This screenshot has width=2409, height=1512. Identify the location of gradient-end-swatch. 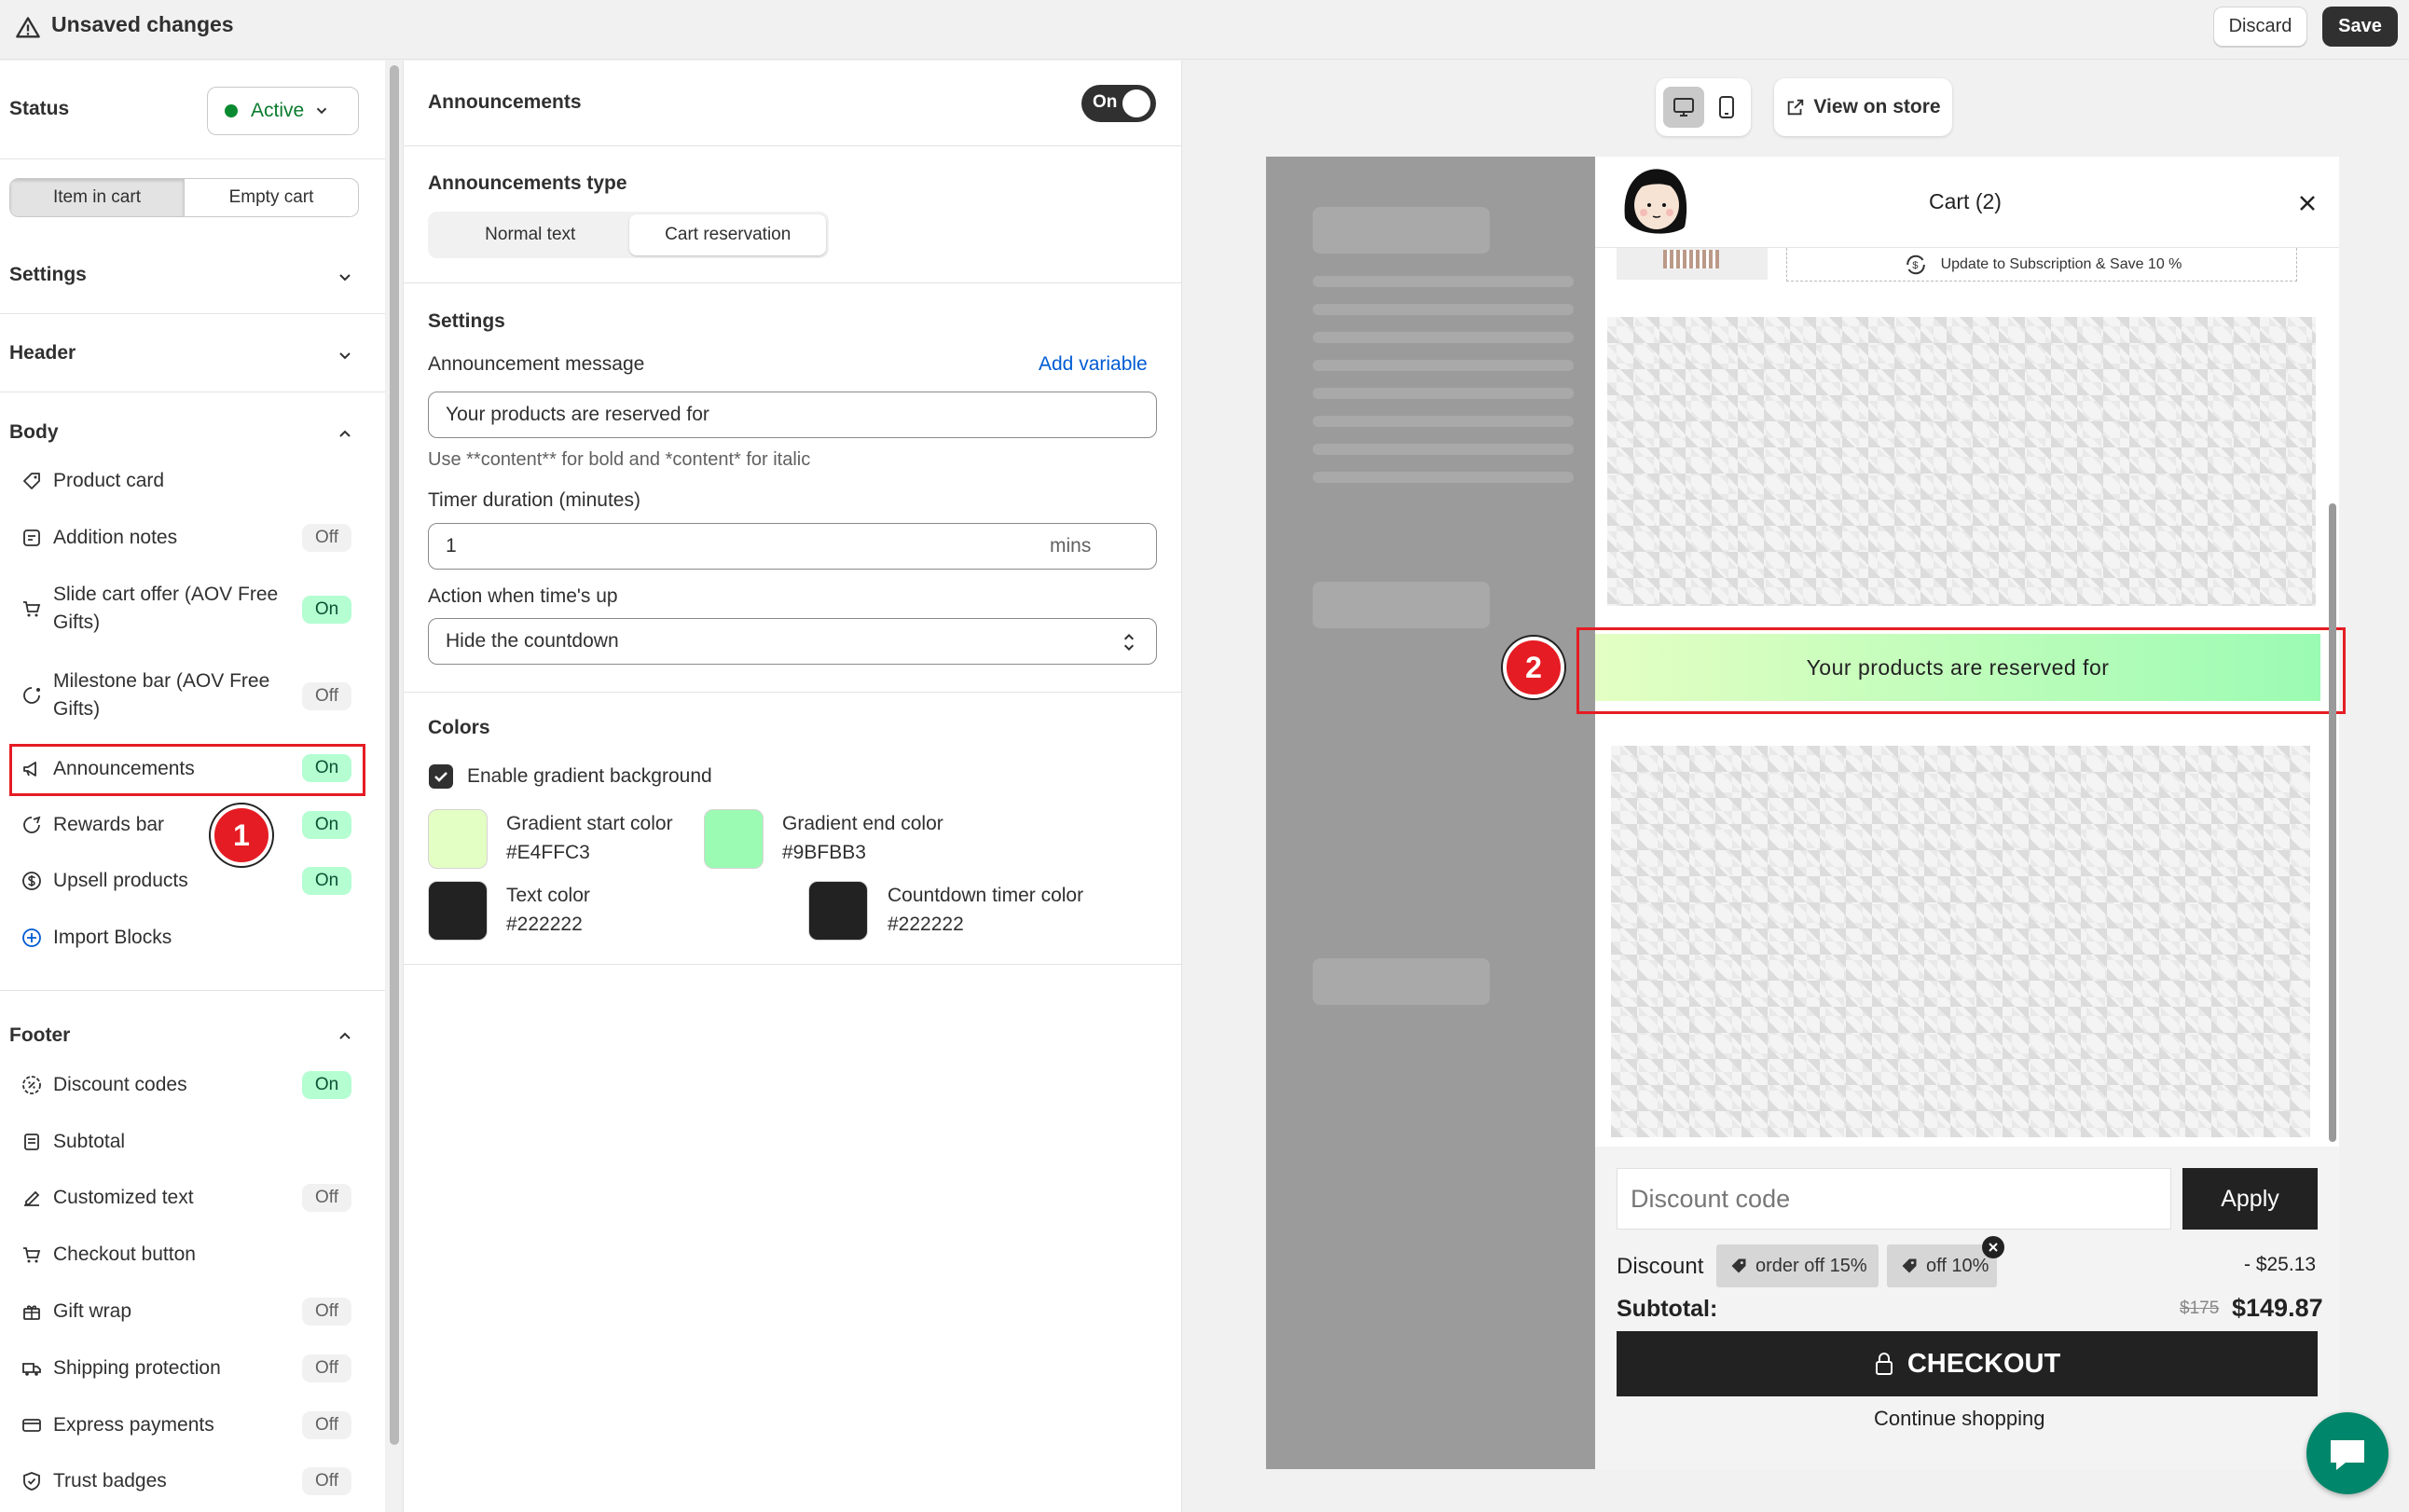
(734, 839).